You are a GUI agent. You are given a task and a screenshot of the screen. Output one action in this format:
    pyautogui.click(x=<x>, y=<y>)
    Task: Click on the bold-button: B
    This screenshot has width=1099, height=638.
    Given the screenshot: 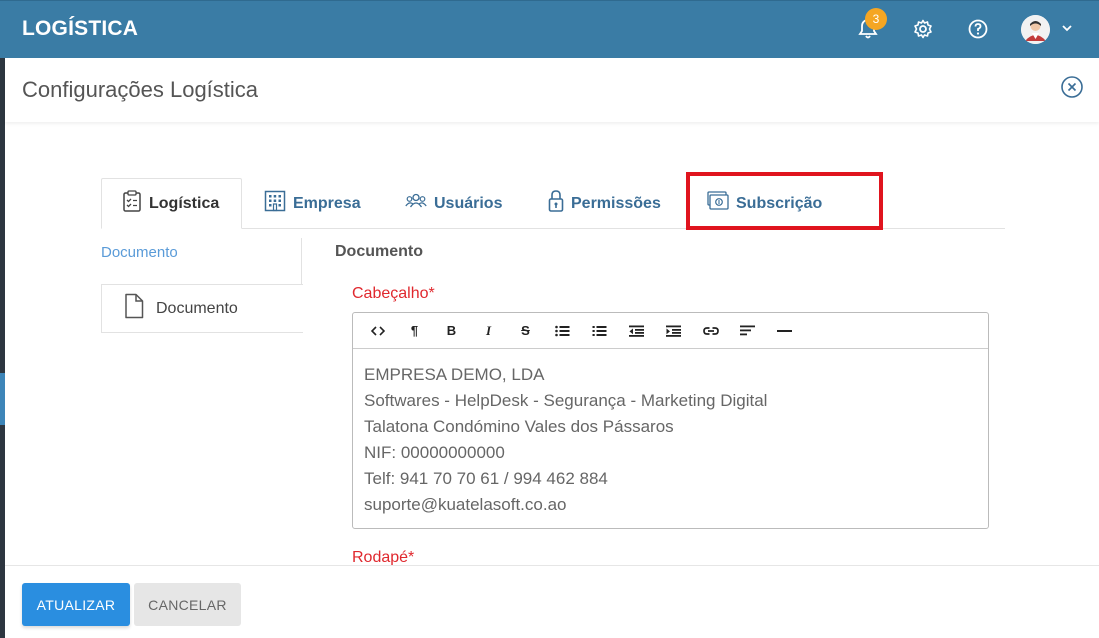 What is the action you would take?
    pyautogui.click(x=451, y=331)
    